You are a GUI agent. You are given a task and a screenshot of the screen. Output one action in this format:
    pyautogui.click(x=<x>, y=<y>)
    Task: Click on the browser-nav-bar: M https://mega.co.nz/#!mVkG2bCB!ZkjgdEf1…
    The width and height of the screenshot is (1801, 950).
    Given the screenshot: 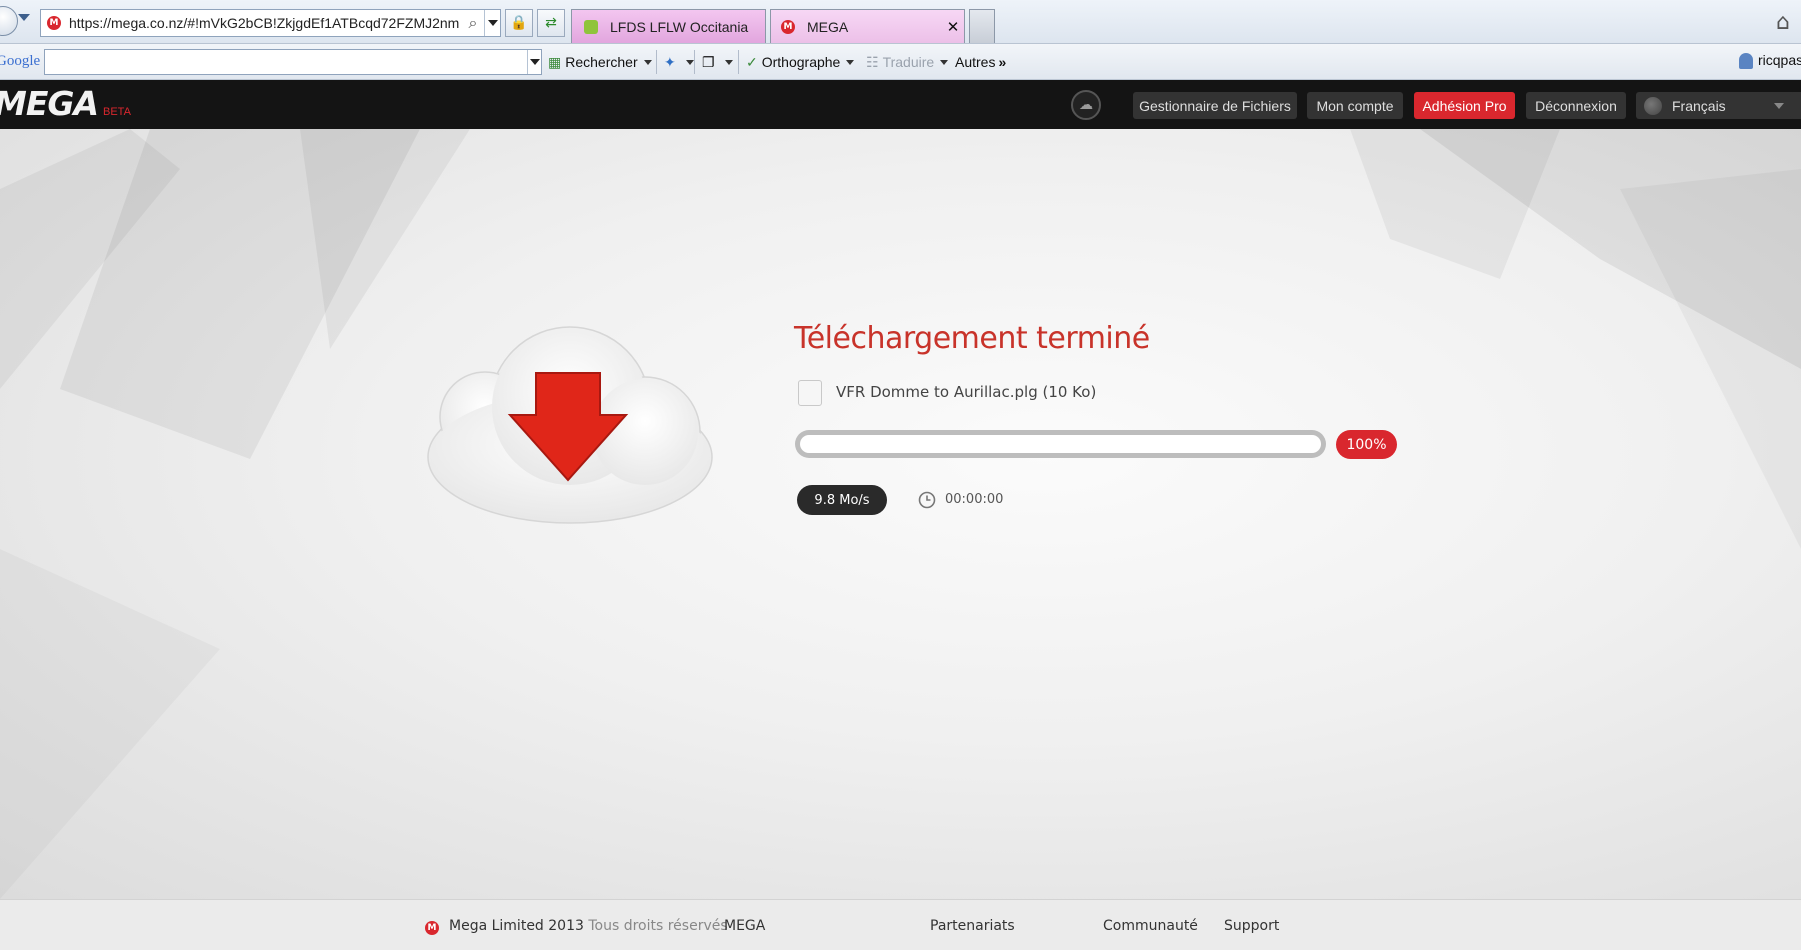 What is the action you would take?
    pyautogui.click(x=900, y=22)
    